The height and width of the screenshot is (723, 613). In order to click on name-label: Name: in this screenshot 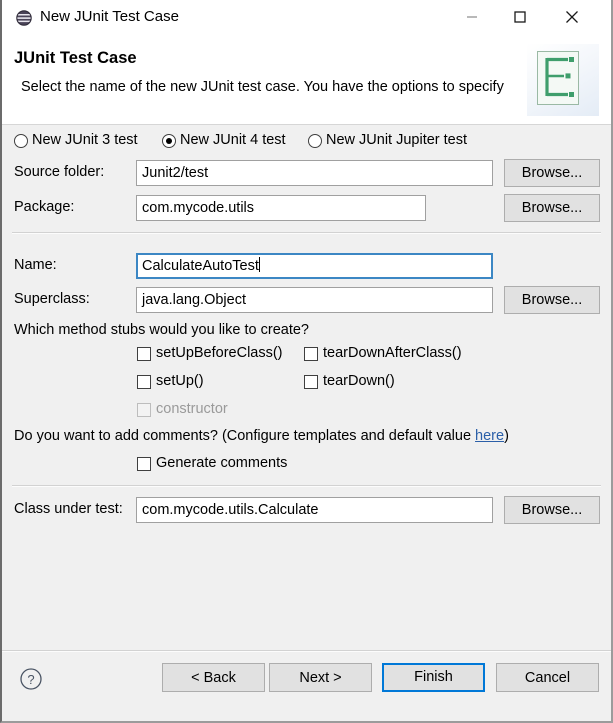, I will do `click(35, 265)`.